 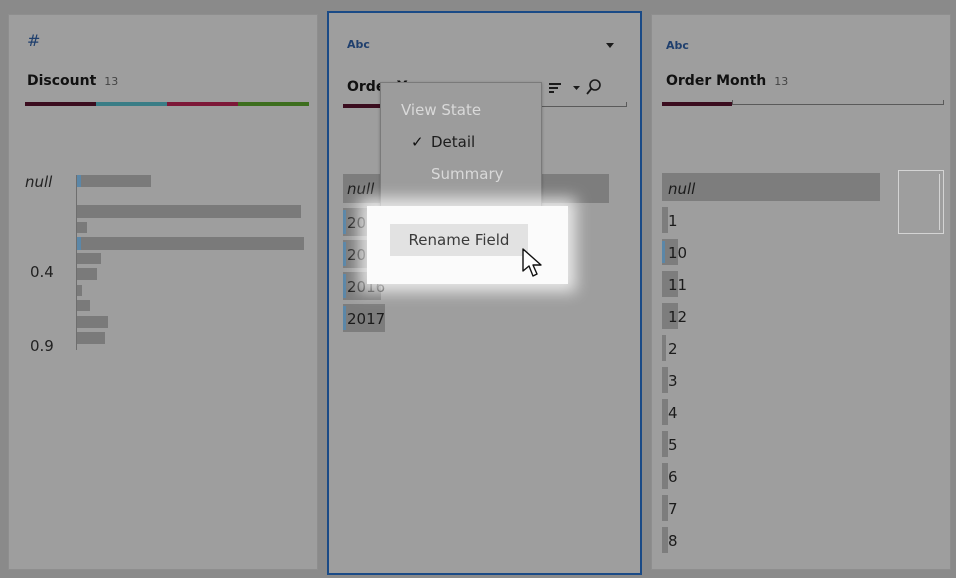 I want to click on mouse-pointer-icon, so click(x=532, y=262).